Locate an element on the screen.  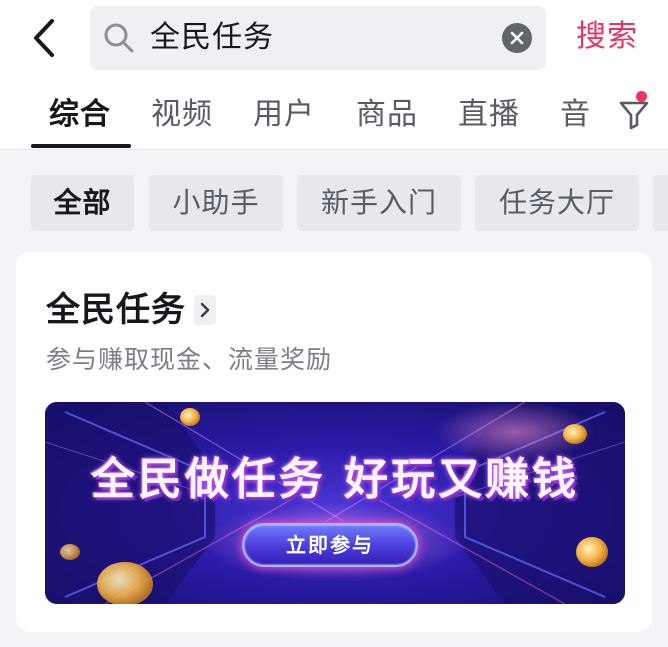
chevron-left-icon is located at coordinates (44, 38).